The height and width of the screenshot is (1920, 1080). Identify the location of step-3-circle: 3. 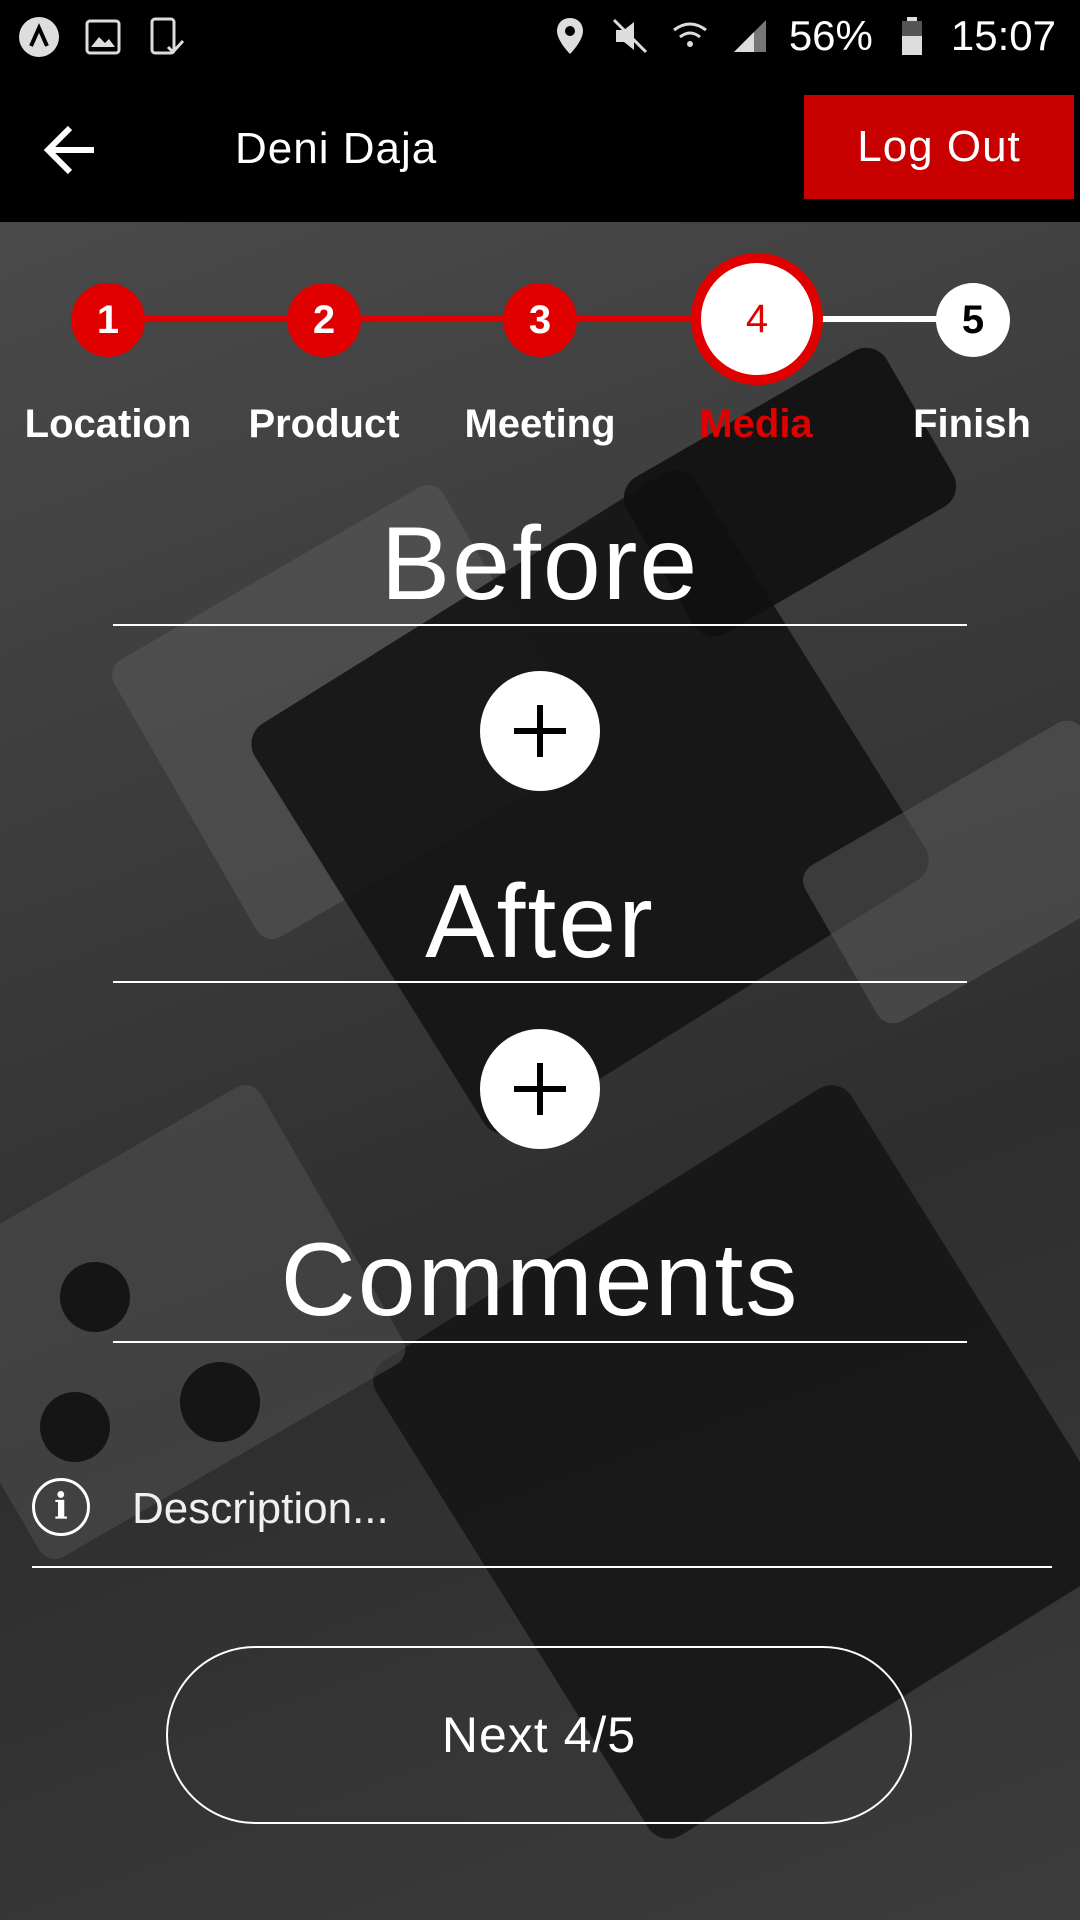
(540, 320).